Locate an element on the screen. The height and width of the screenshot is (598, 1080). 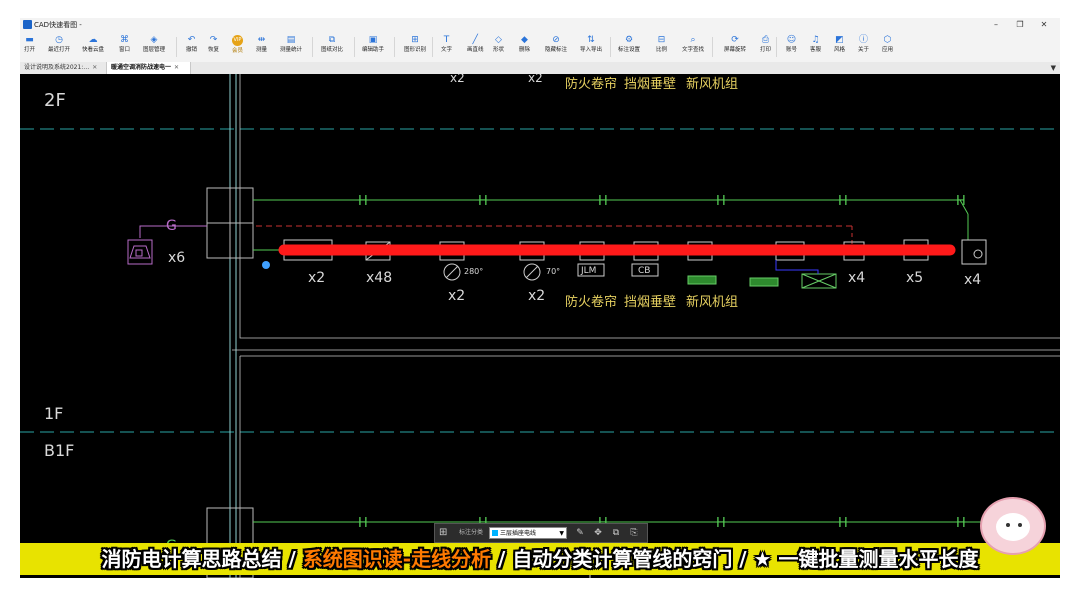
toolbar-button-info: ⓘ 关于 is located at coordinates (863, 47).